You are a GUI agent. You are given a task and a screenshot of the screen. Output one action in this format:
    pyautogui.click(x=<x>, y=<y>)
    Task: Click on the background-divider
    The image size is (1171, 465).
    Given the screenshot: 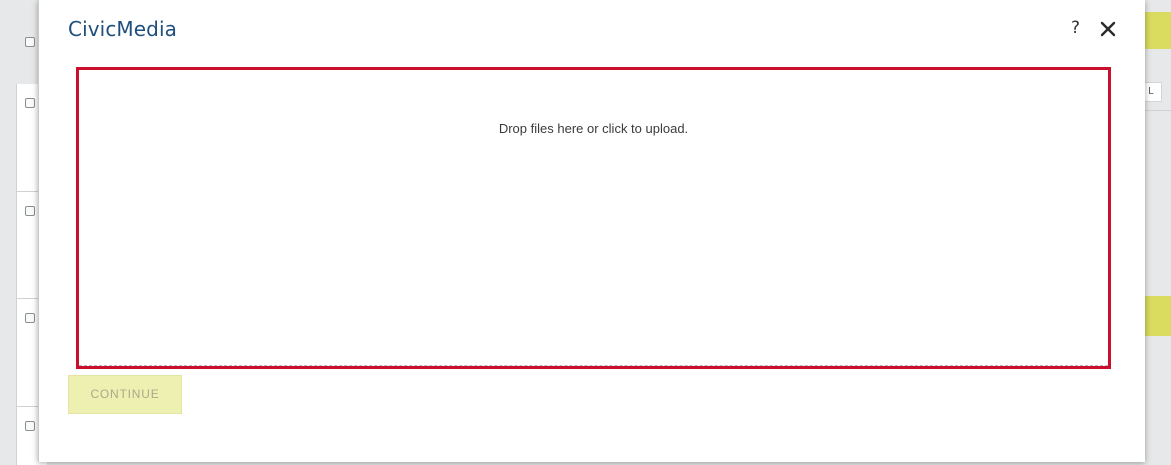 What is the action you would take?
    pyautogui.click(x=1158, y=110)
    